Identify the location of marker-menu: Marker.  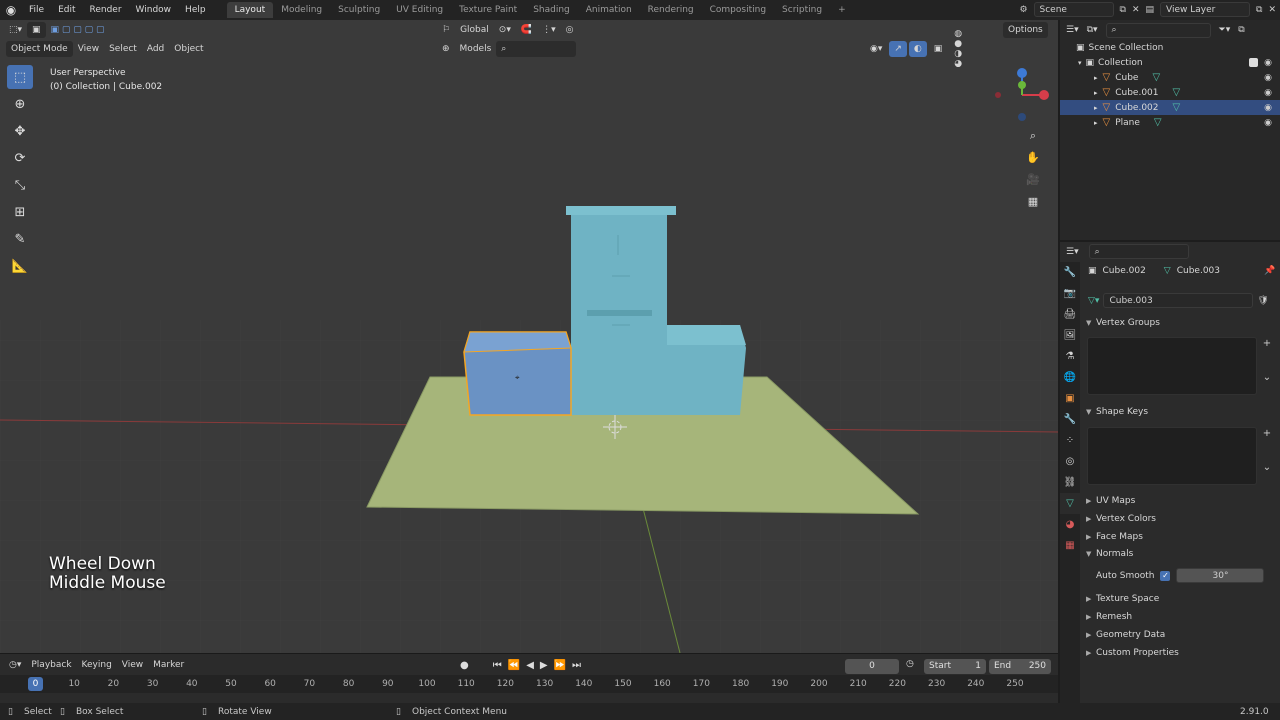
(168, 665).